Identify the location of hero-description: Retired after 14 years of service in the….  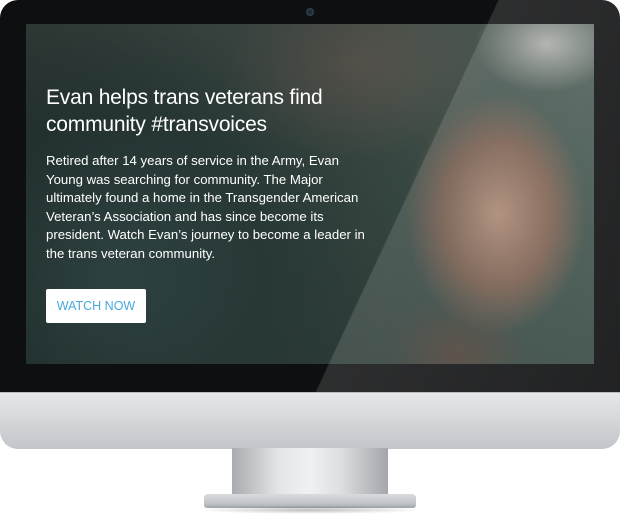
(205, 207).